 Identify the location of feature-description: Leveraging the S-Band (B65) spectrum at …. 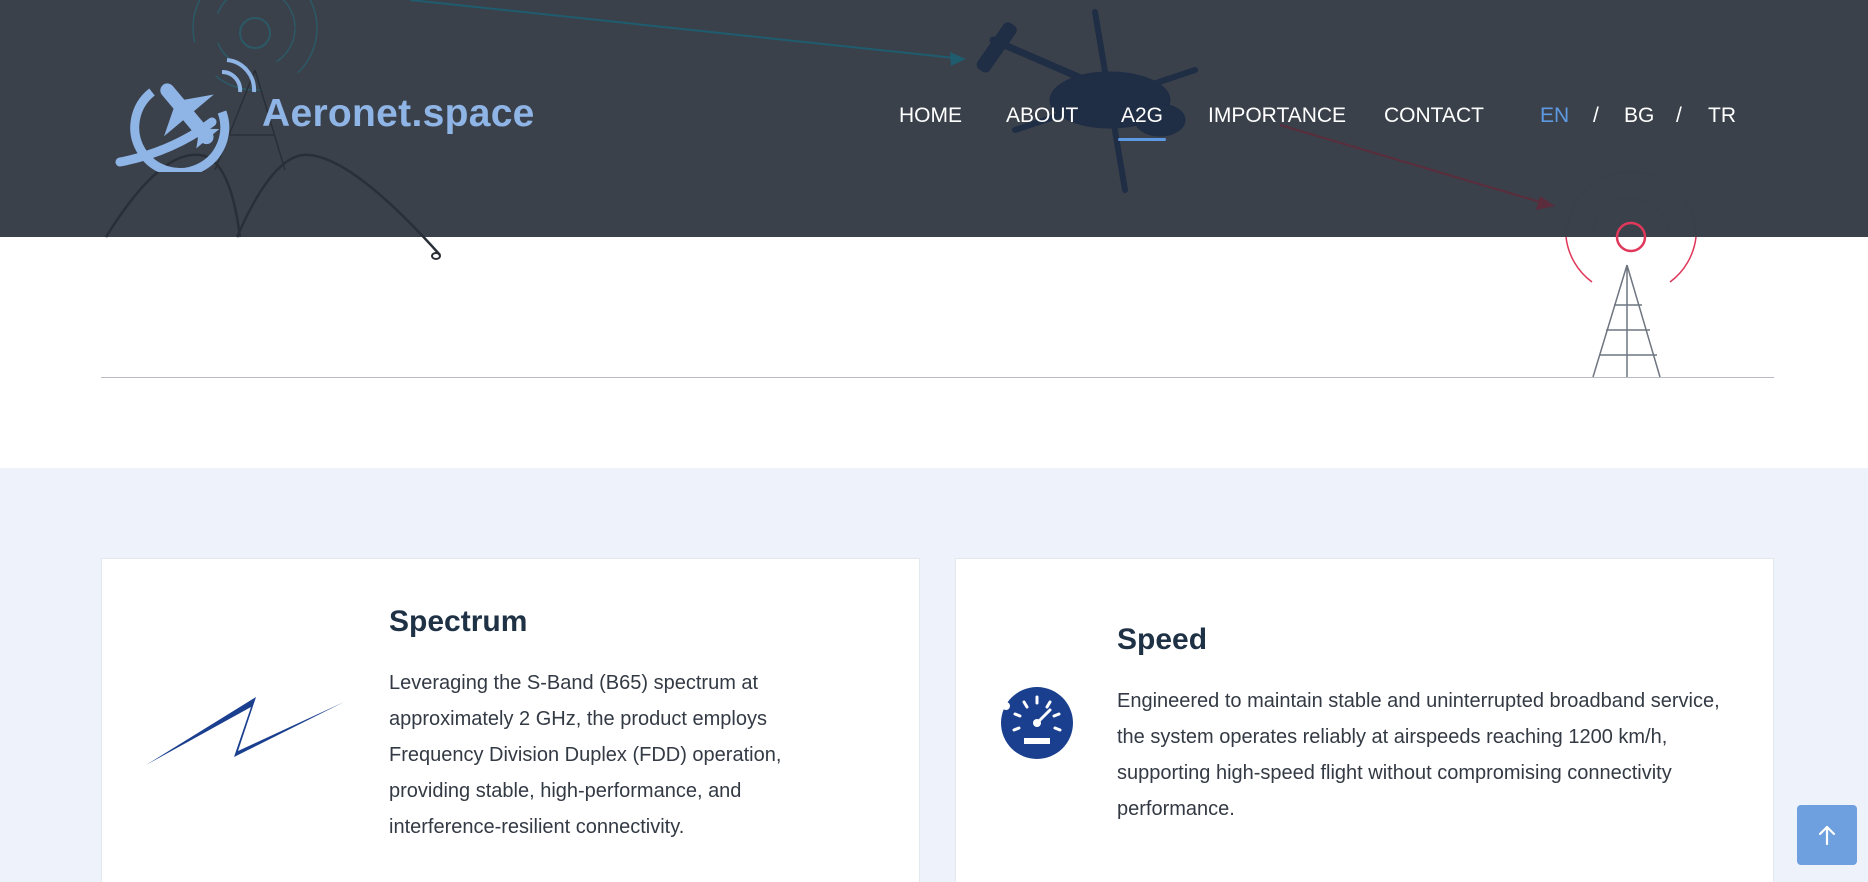
(585, 755).